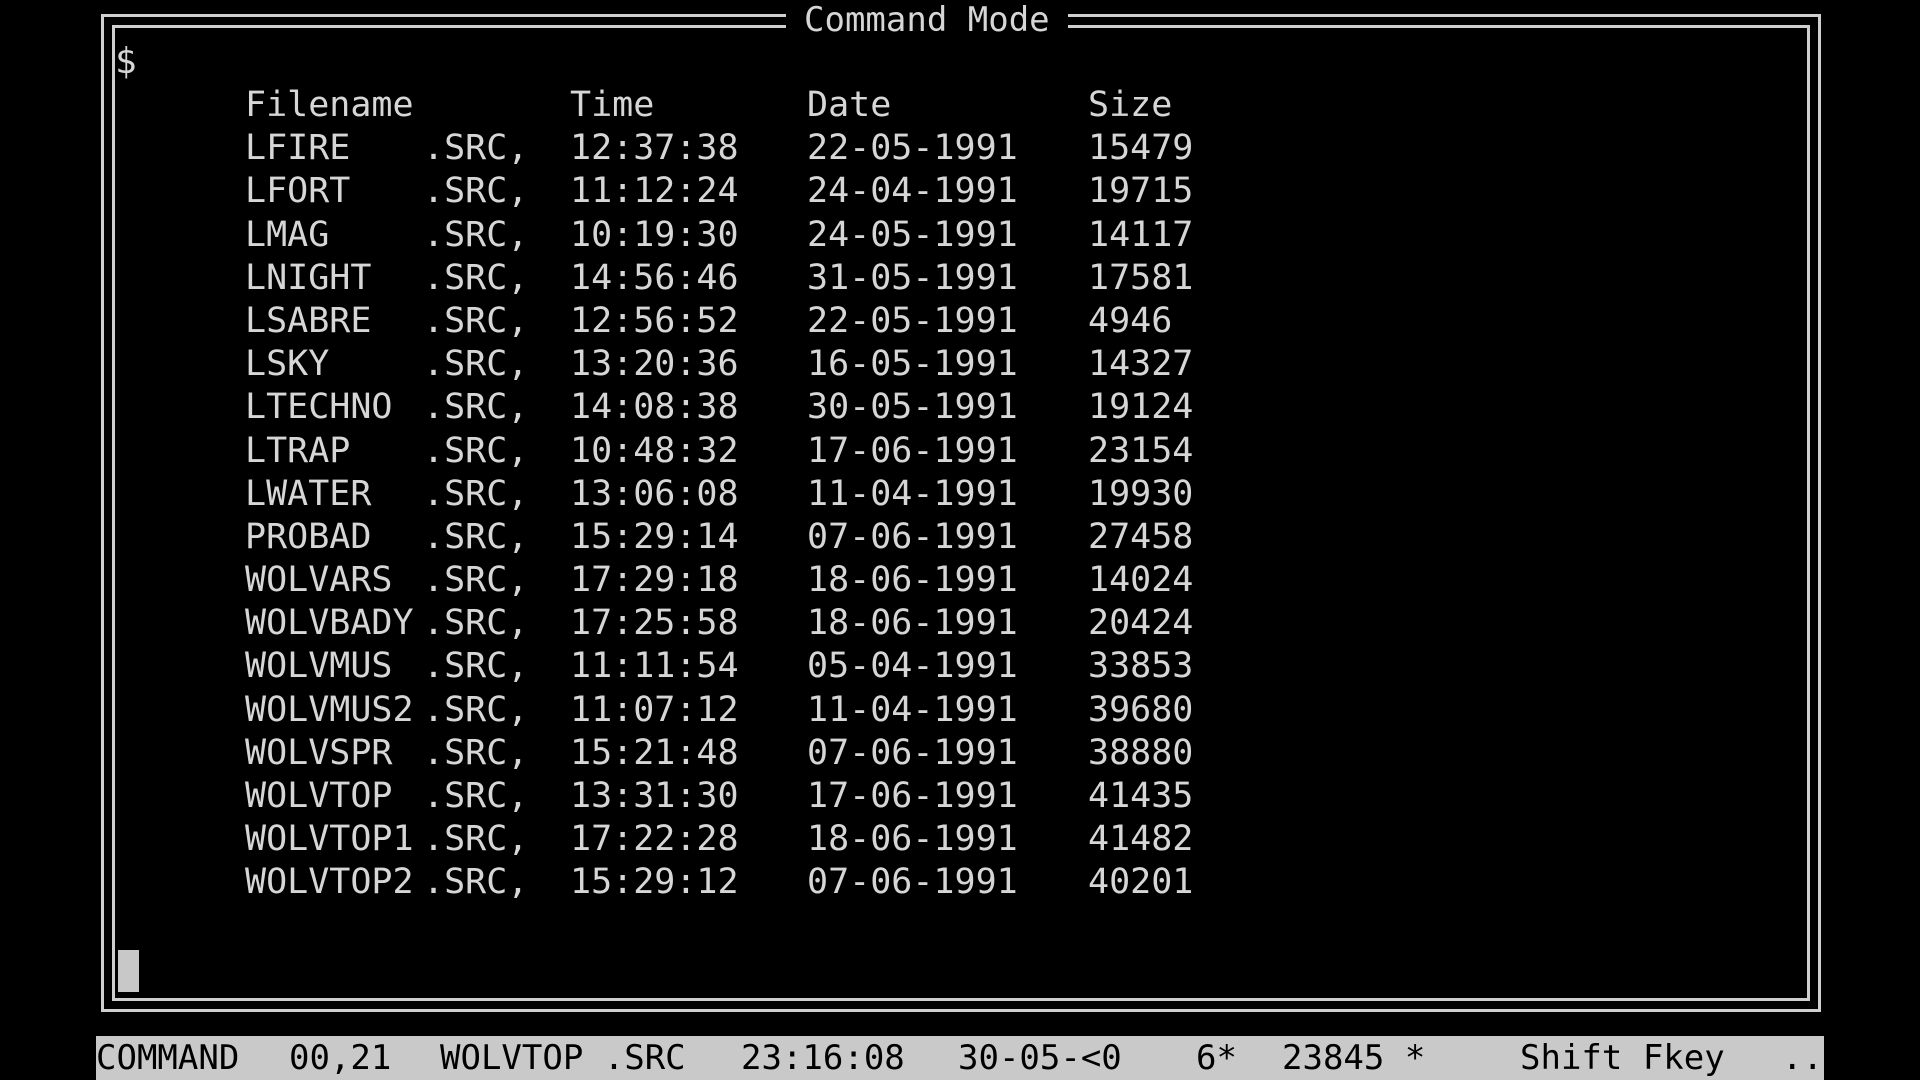 The width and height of the screenshot is (1920, 1080). Describe the element at coordinates (719, 623) in the screenshot. I see `file-row: WOLVBADY .SRC, 17:25:58 18-06-1991 20424` at that location.